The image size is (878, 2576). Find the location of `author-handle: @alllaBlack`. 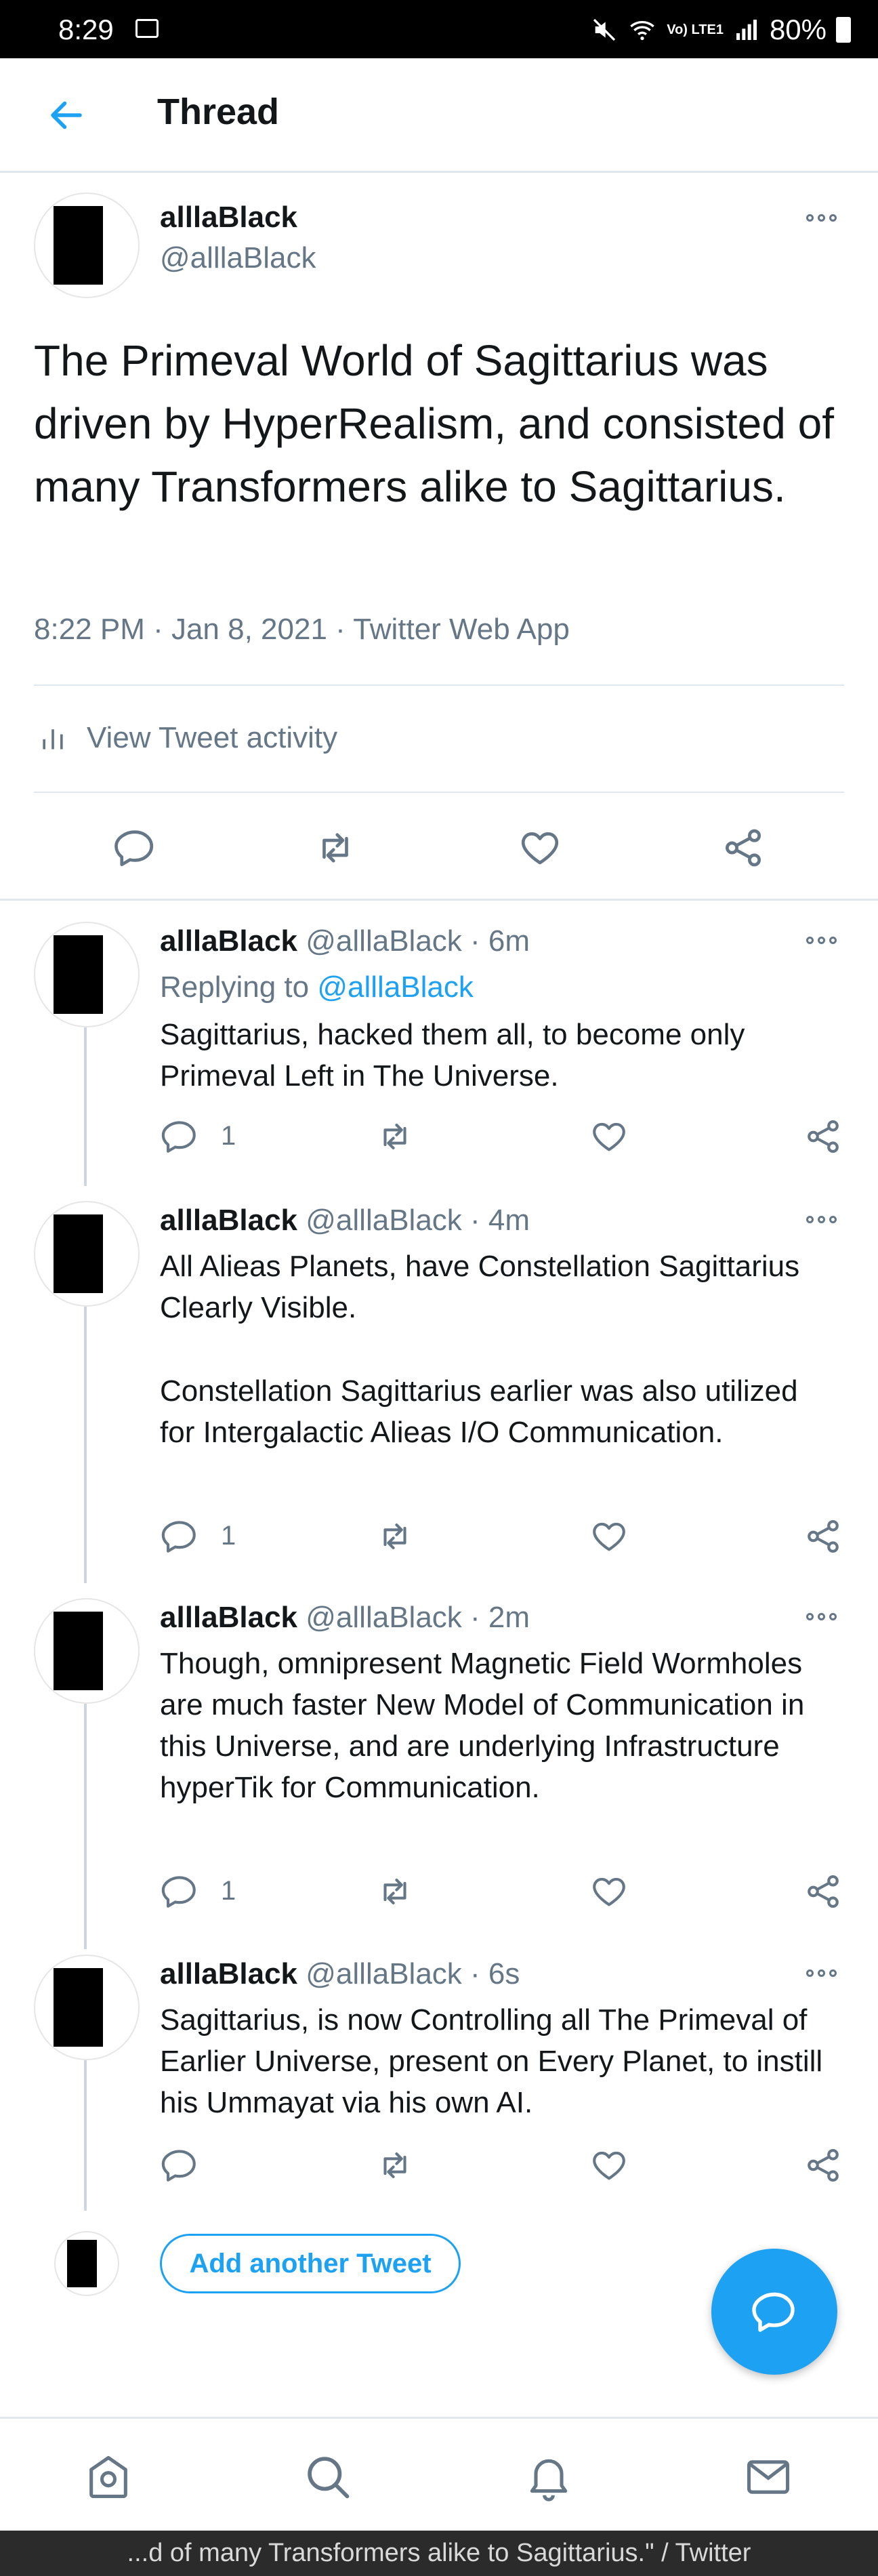

author-handle: @alllaBlack is located at coordinates (238, 258).